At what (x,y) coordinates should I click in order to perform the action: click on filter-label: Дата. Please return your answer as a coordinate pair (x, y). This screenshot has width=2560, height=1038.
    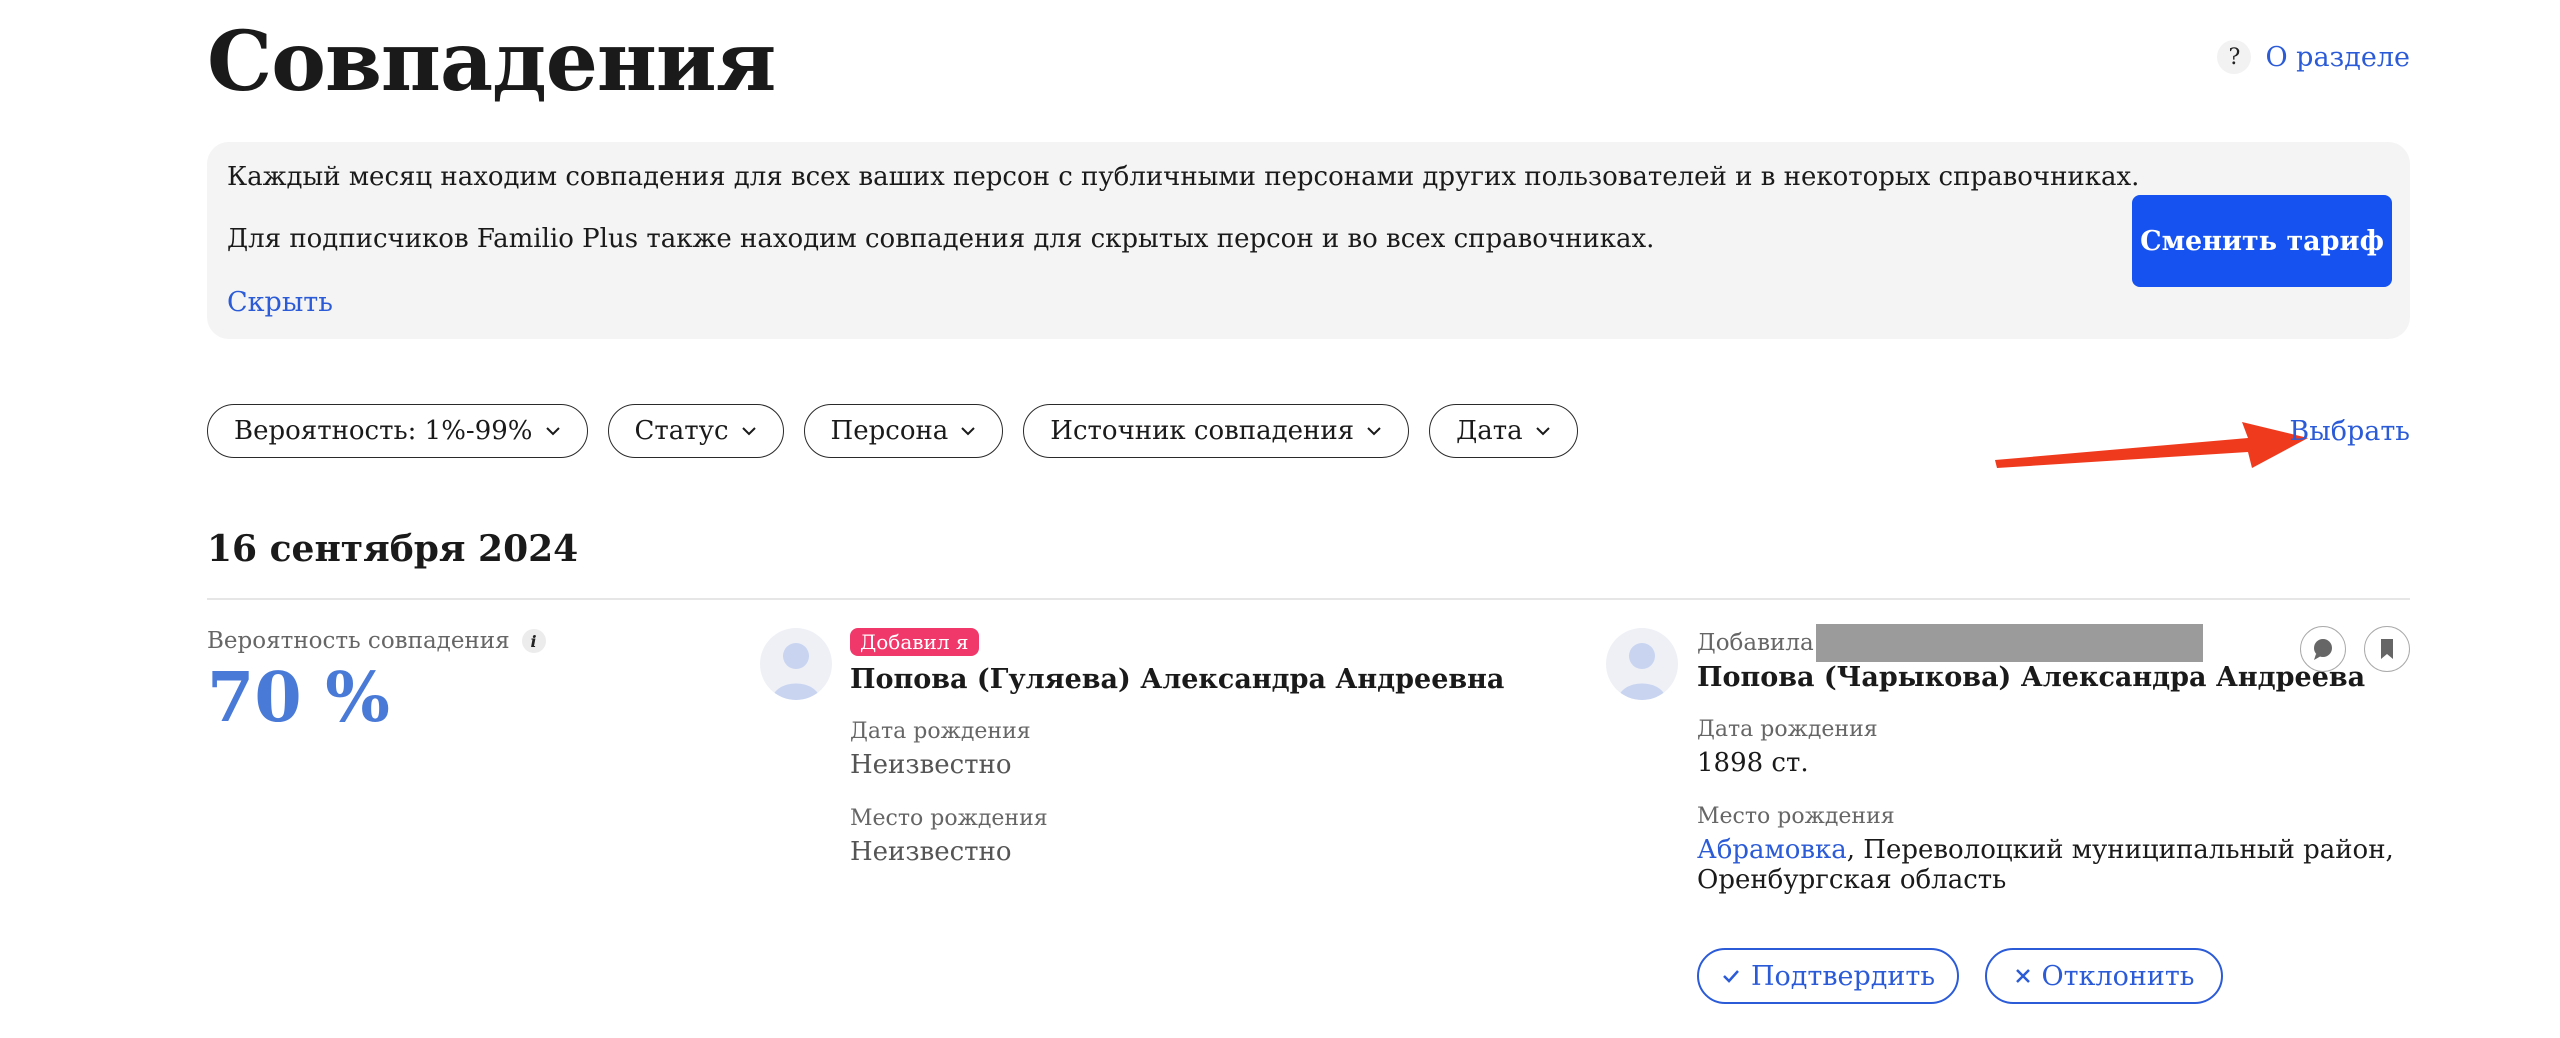
    Looking at the image, I should click on (1489, 431).